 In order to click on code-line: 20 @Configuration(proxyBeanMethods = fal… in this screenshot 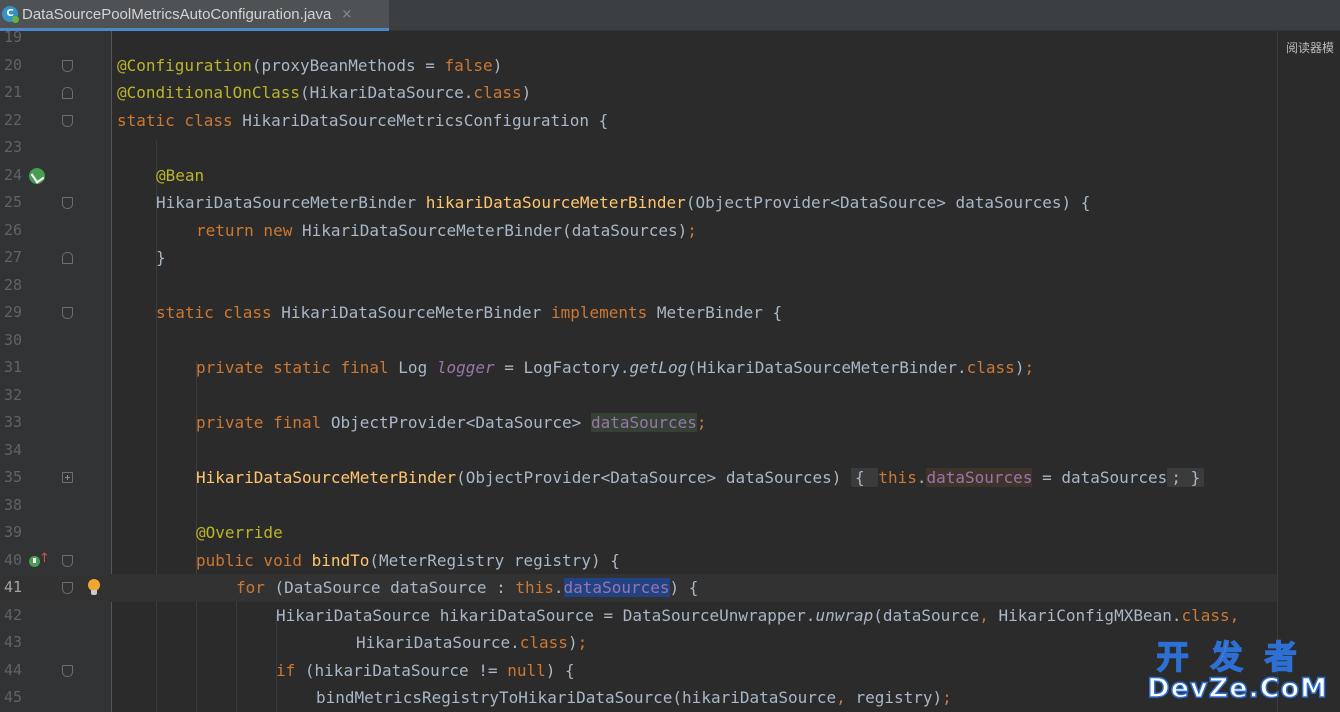, I will do `click(670, 66)`.